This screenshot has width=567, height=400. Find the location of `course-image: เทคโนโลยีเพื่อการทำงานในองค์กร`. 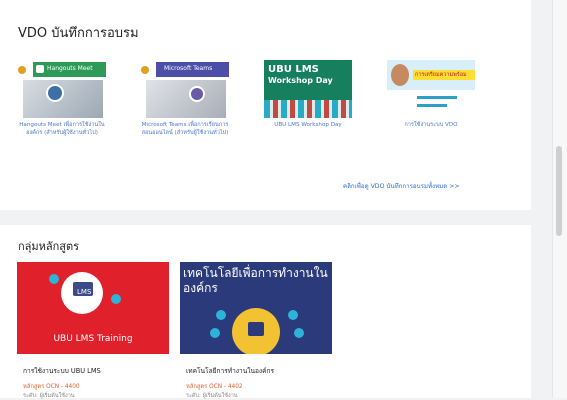

course-image: เทคโนโลยีเพื่อการทำงานในองค์กร is located at coordinates (256, 308).